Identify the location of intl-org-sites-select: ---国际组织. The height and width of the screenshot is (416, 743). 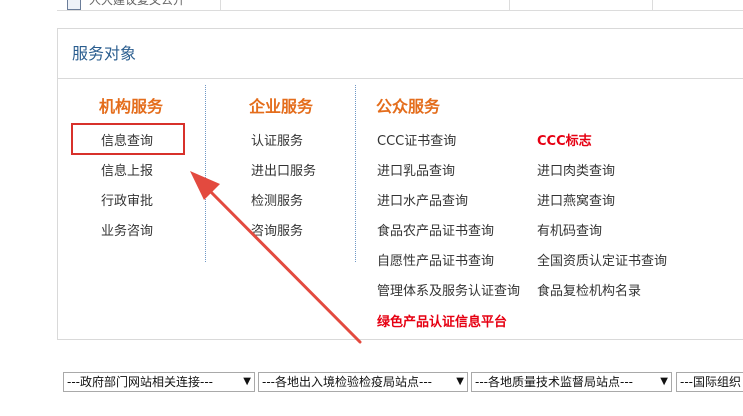
(709, 382).